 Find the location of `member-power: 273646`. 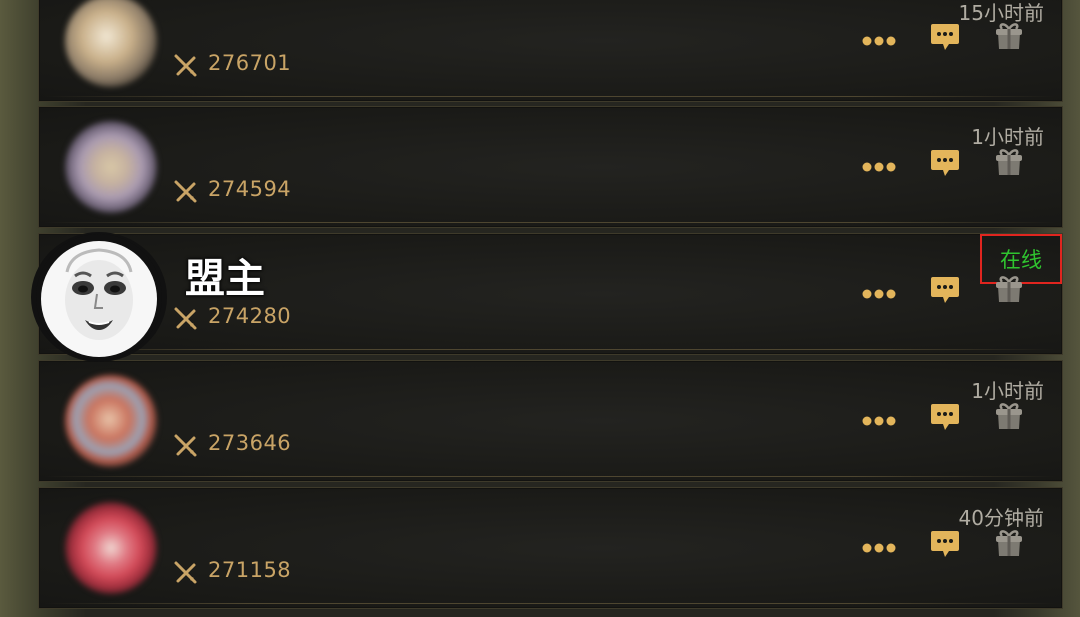

member-power: 273646 is located at coordinates (250, 443).